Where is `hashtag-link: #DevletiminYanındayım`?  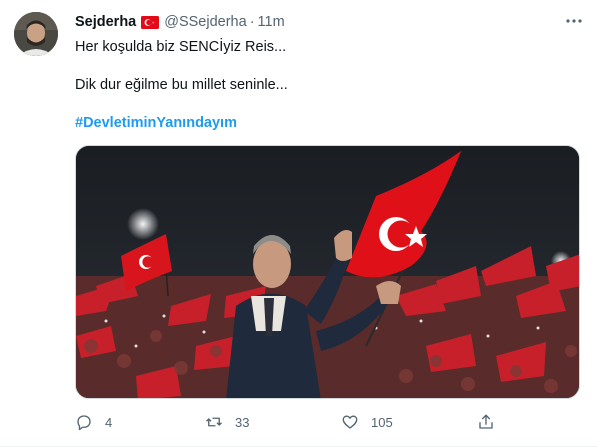 hashtag-link: #DevletiminYanındayım is located at coordinates (156, 123).